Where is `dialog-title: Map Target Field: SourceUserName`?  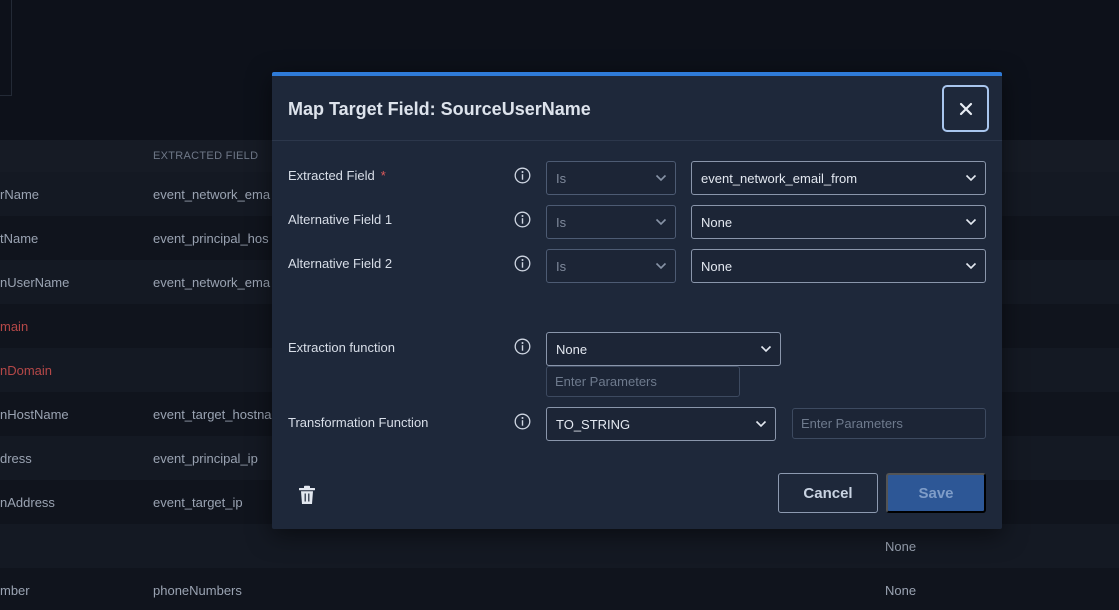
dialog-title: Map Target Field: SourceUserName is located at coordinates (439, 109).